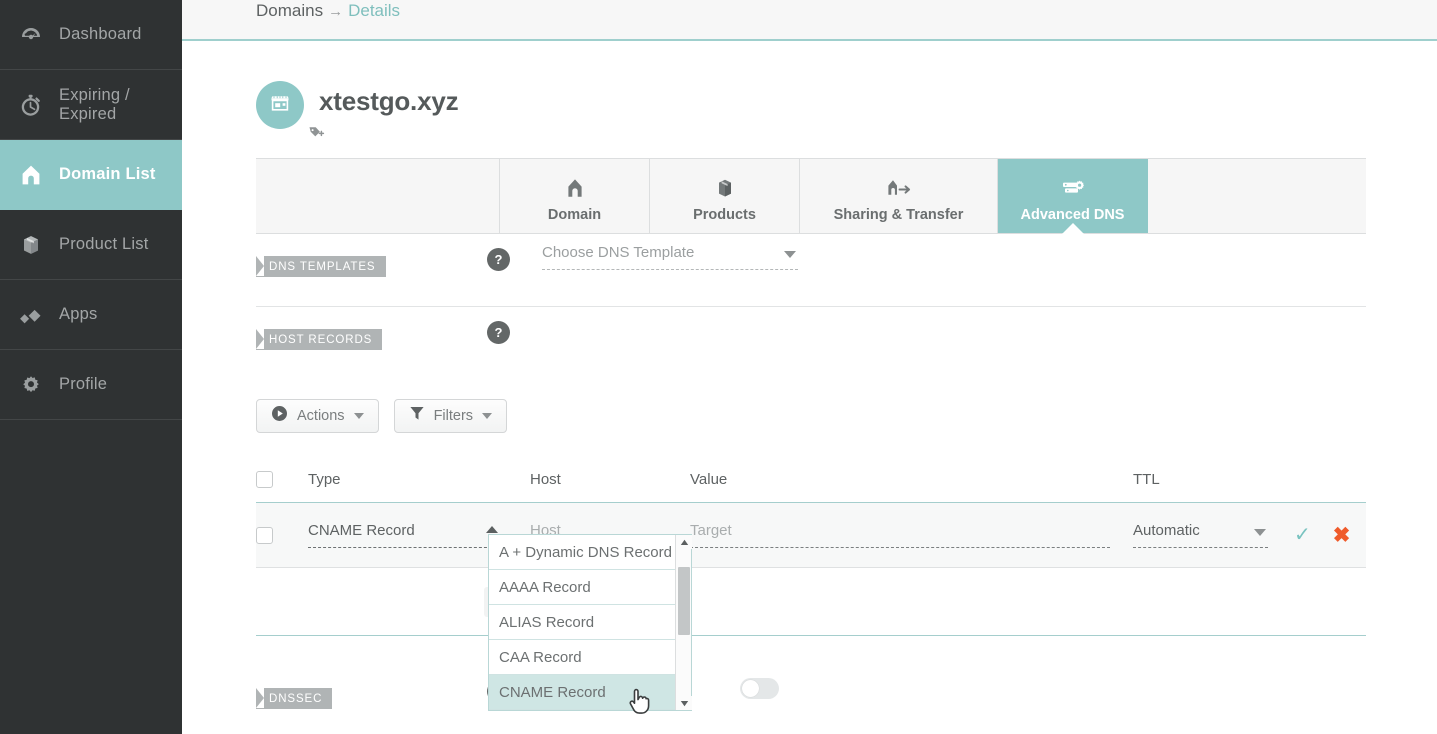 The width and height of the screenshot is (1437, 734). I want to click on gear-icon, so click(31, 385).